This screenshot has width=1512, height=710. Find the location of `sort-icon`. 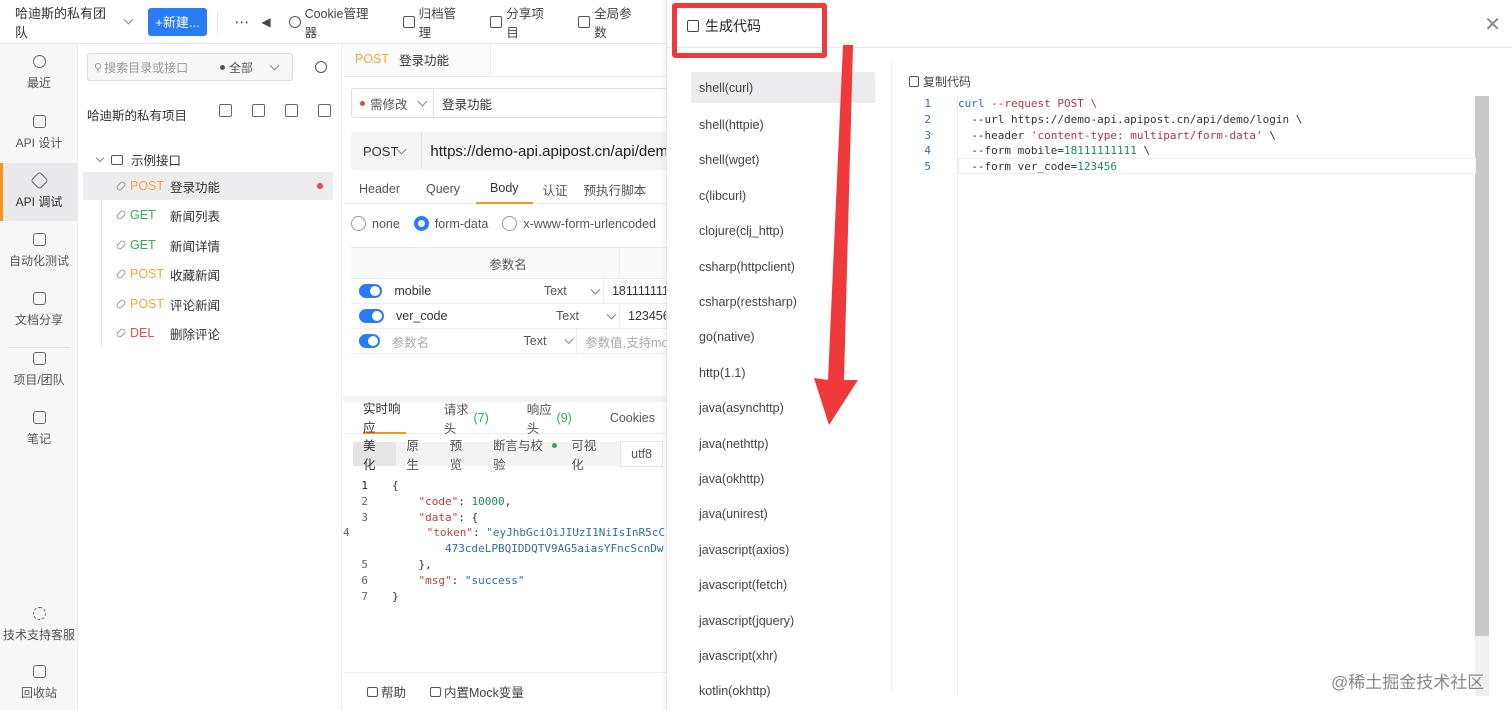

sort-icon is located at coordinates (324, 110).